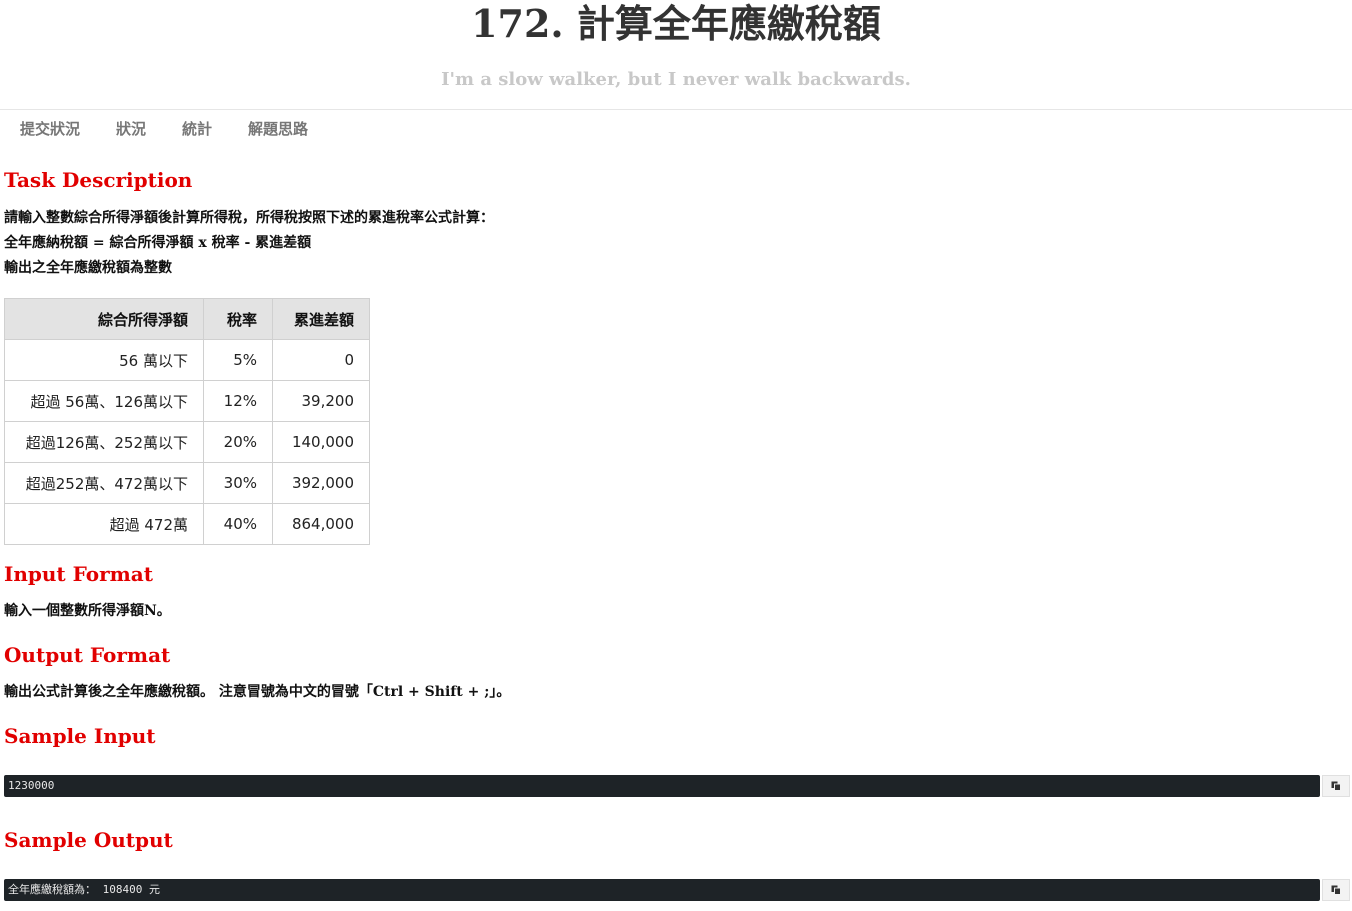 This screenshot has height=911, width=1352. What do you see at coordinates (321, 401) in the screenshot?
I see `table-cell: 39,200` at bounding box center [321, 401].